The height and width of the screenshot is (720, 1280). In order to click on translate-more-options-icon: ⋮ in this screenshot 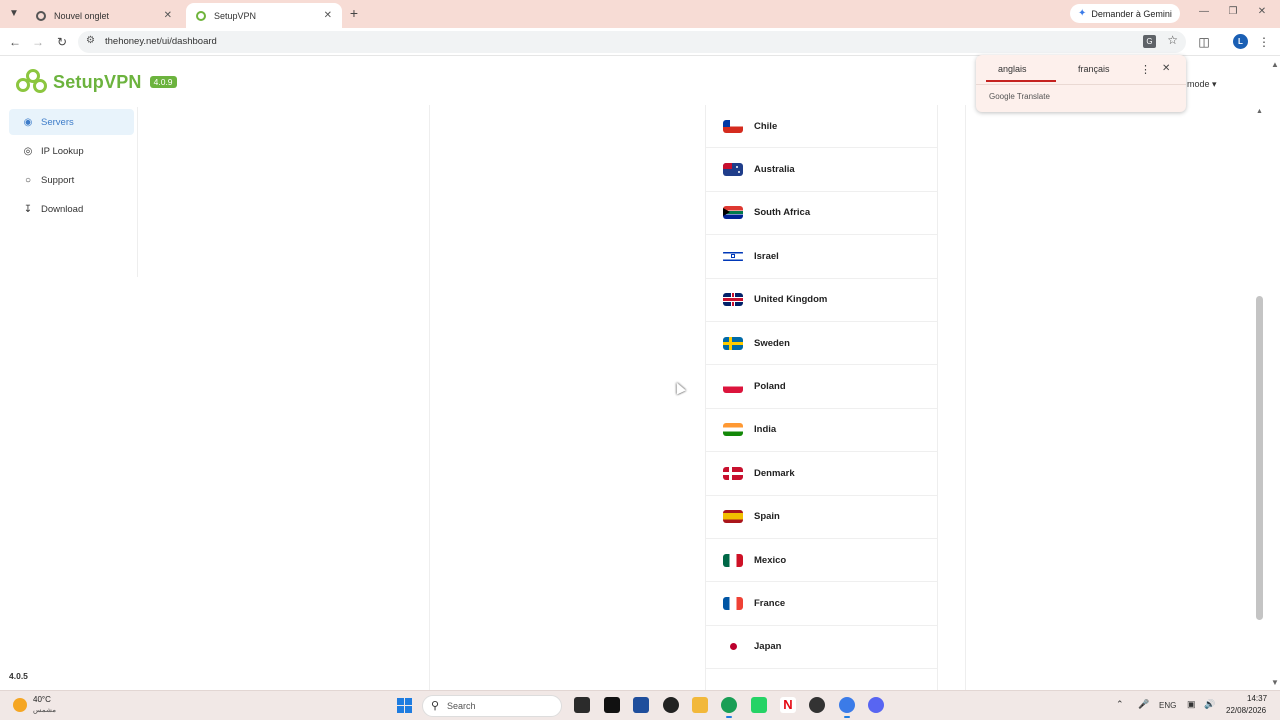, I will do `click(1145, 69)`.